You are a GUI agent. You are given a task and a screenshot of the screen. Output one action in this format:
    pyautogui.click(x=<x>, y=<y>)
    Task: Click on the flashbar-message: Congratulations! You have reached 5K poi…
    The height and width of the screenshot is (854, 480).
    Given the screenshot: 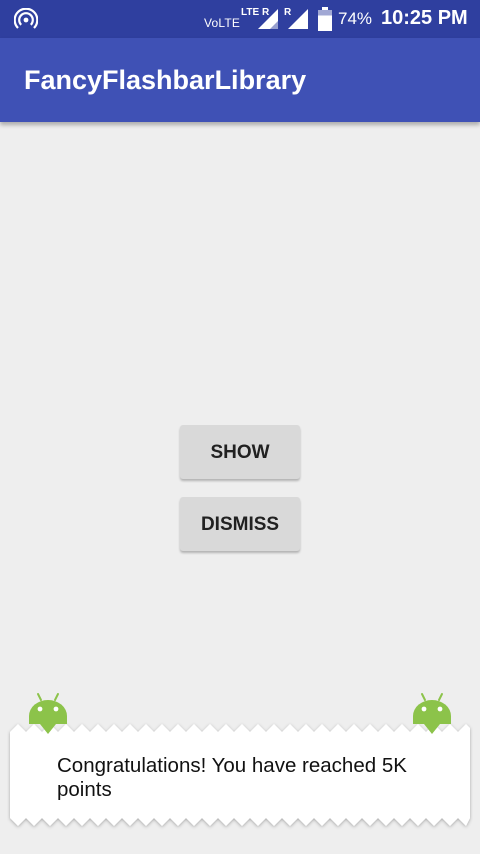 What is the action you would take?
    pyautogui.click(x=232, y=777)
    